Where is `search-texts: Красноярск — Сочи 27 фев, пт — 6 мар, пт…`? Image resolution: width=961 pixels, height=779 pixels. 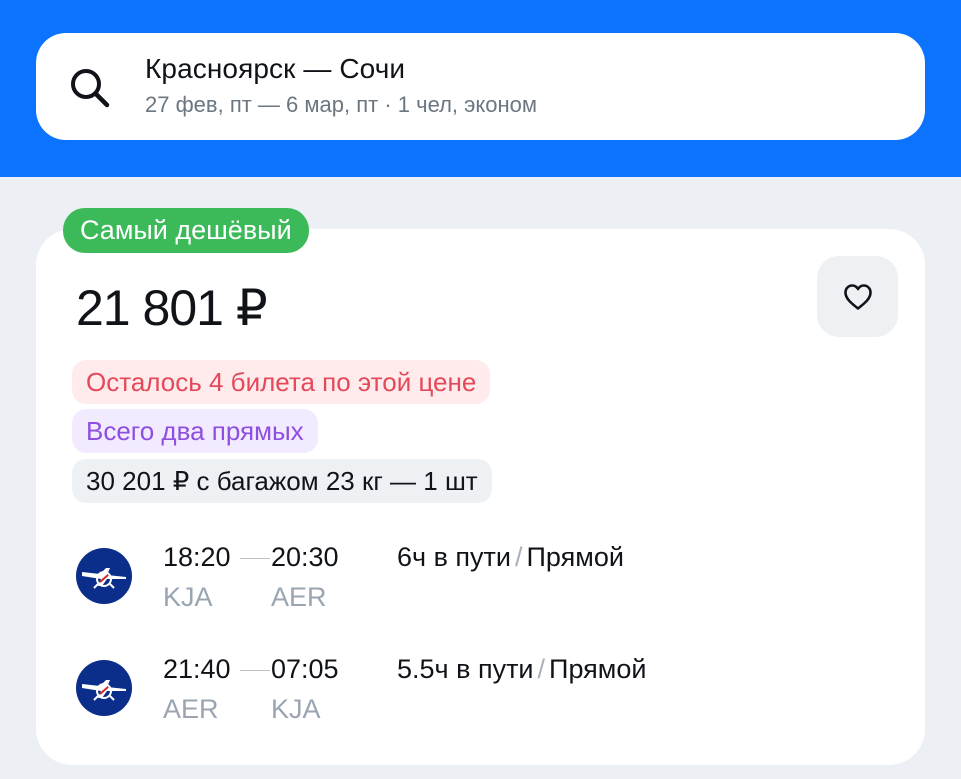
search-texts: Красноярск — Сочи 27 фев, пт — 6 мар, пт… is located at coordinates (341, 85).